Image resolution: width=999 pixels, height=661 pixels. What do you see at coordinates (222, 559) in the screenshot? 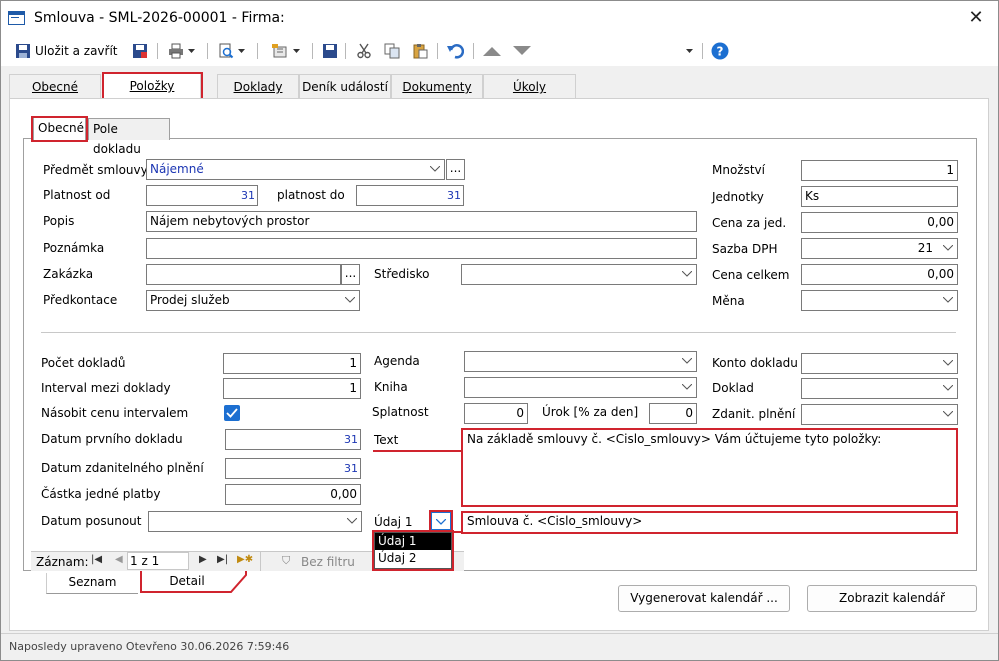
I see `last-record-icon: ▶|` at bounding box center [222, 559].